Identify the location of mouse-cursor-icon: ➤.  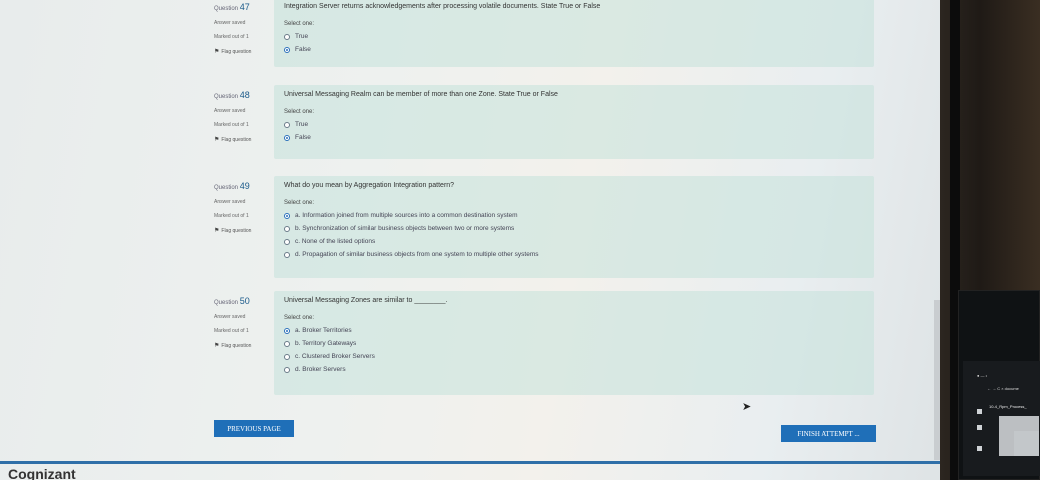
(747, 407).